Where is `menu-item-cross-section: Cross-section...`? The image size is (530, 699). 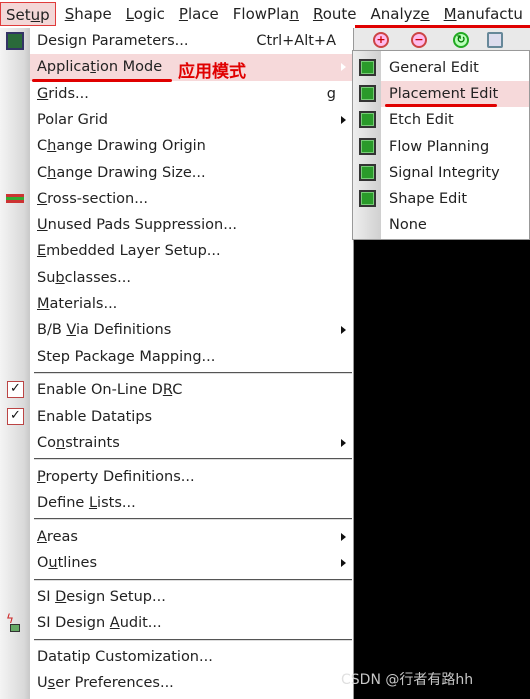 menu-item-cross-section: Cross-section... is located at coordinates (191, 199).